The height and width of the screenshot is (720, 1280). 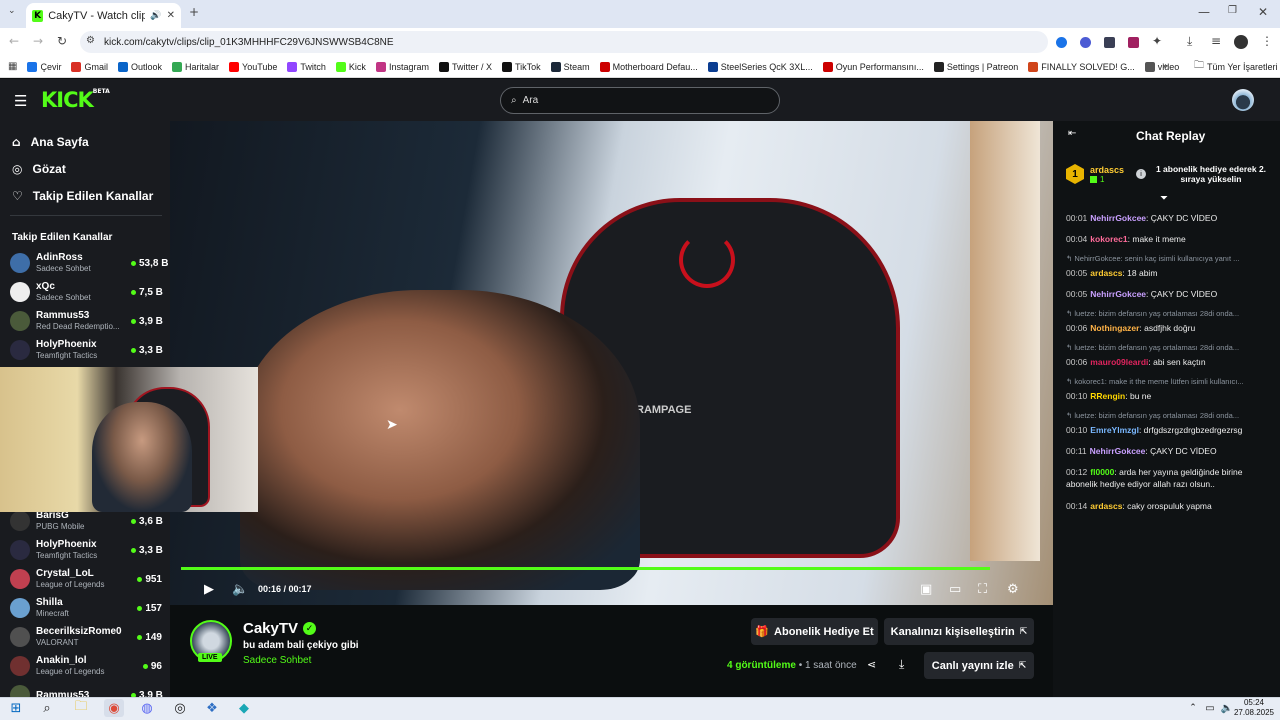 What do you see at coordinates (814, 631) in the screenshot?
I see `gift-subscription-button: 🎁 Abonelik Hediye Et` at bounding box center [814, 631].